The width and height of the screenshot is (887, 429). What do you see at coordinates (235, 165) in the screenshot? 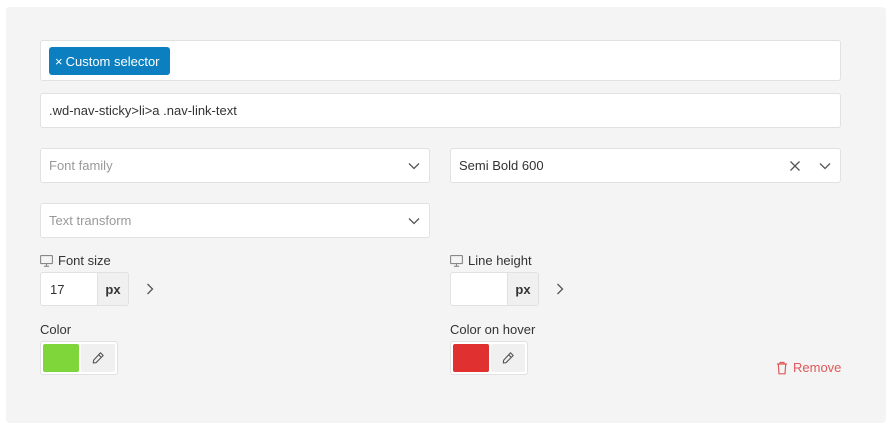
I see `font-family-select: Font family` at bounding box center [235, 165].